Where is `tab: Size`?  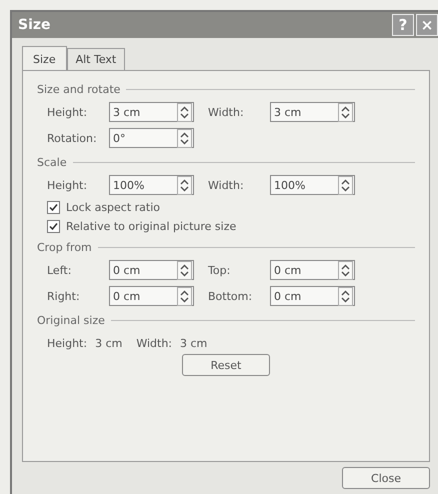 tab: Size is located at coordinates (44, 58).